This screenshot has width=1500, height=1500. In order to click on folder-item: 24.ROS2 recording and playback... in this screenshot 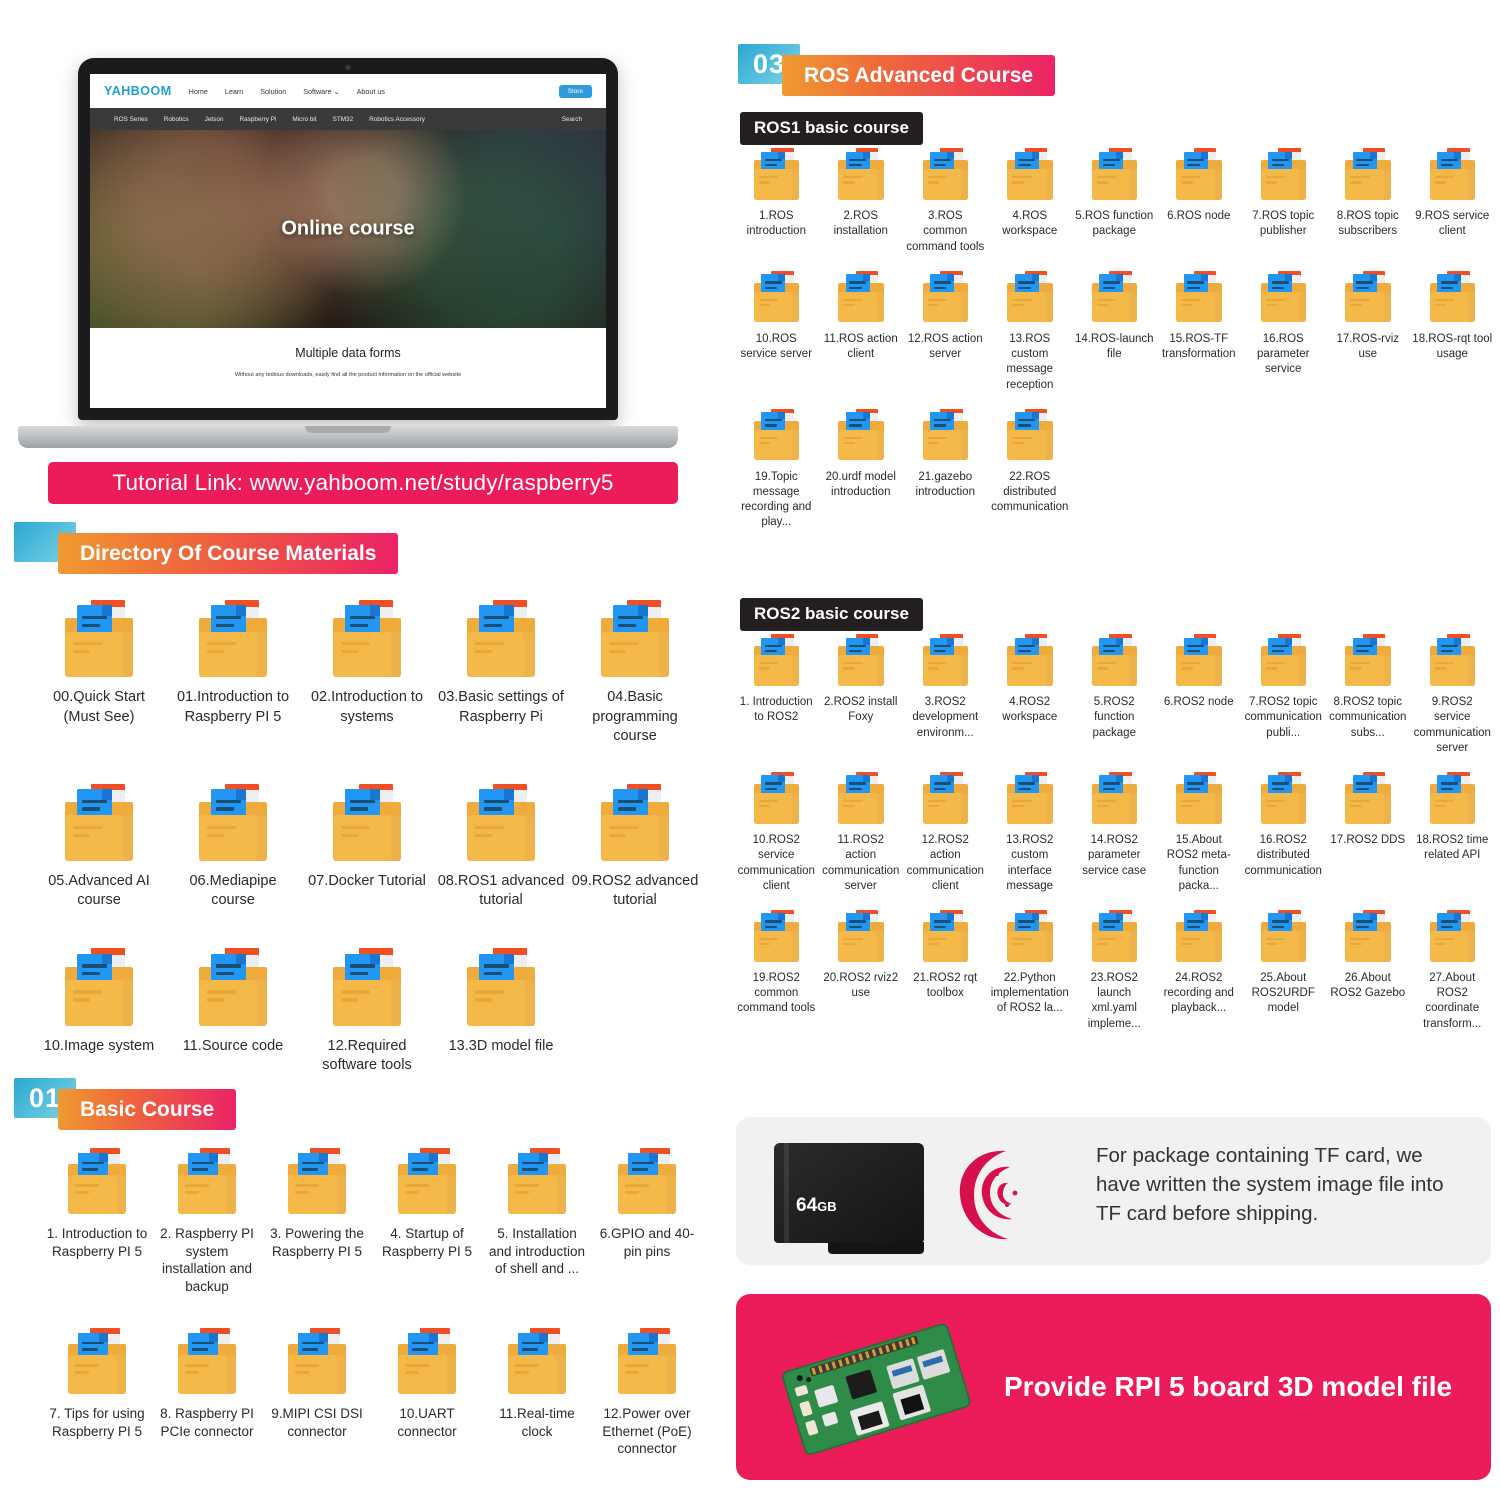, I will do `click(1199, 970)`.